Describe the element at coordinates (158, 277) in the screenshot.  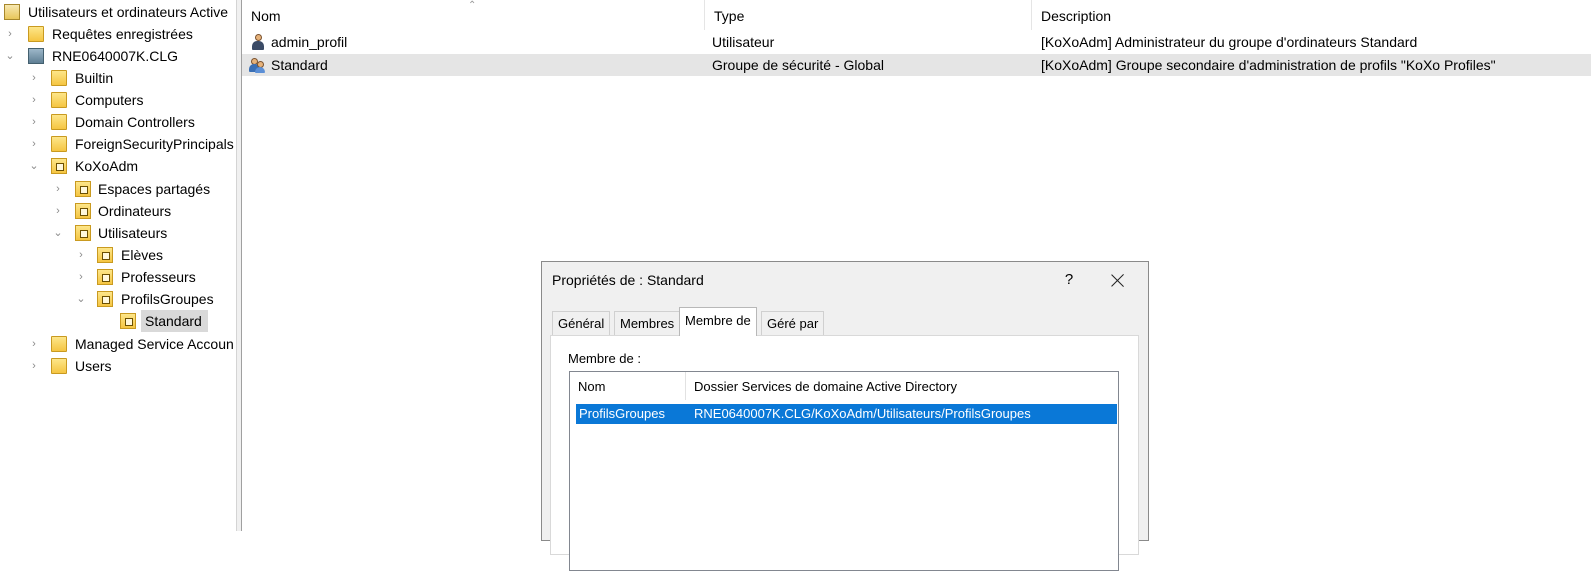
I see `tree-item-label: Professeurs` at that location.